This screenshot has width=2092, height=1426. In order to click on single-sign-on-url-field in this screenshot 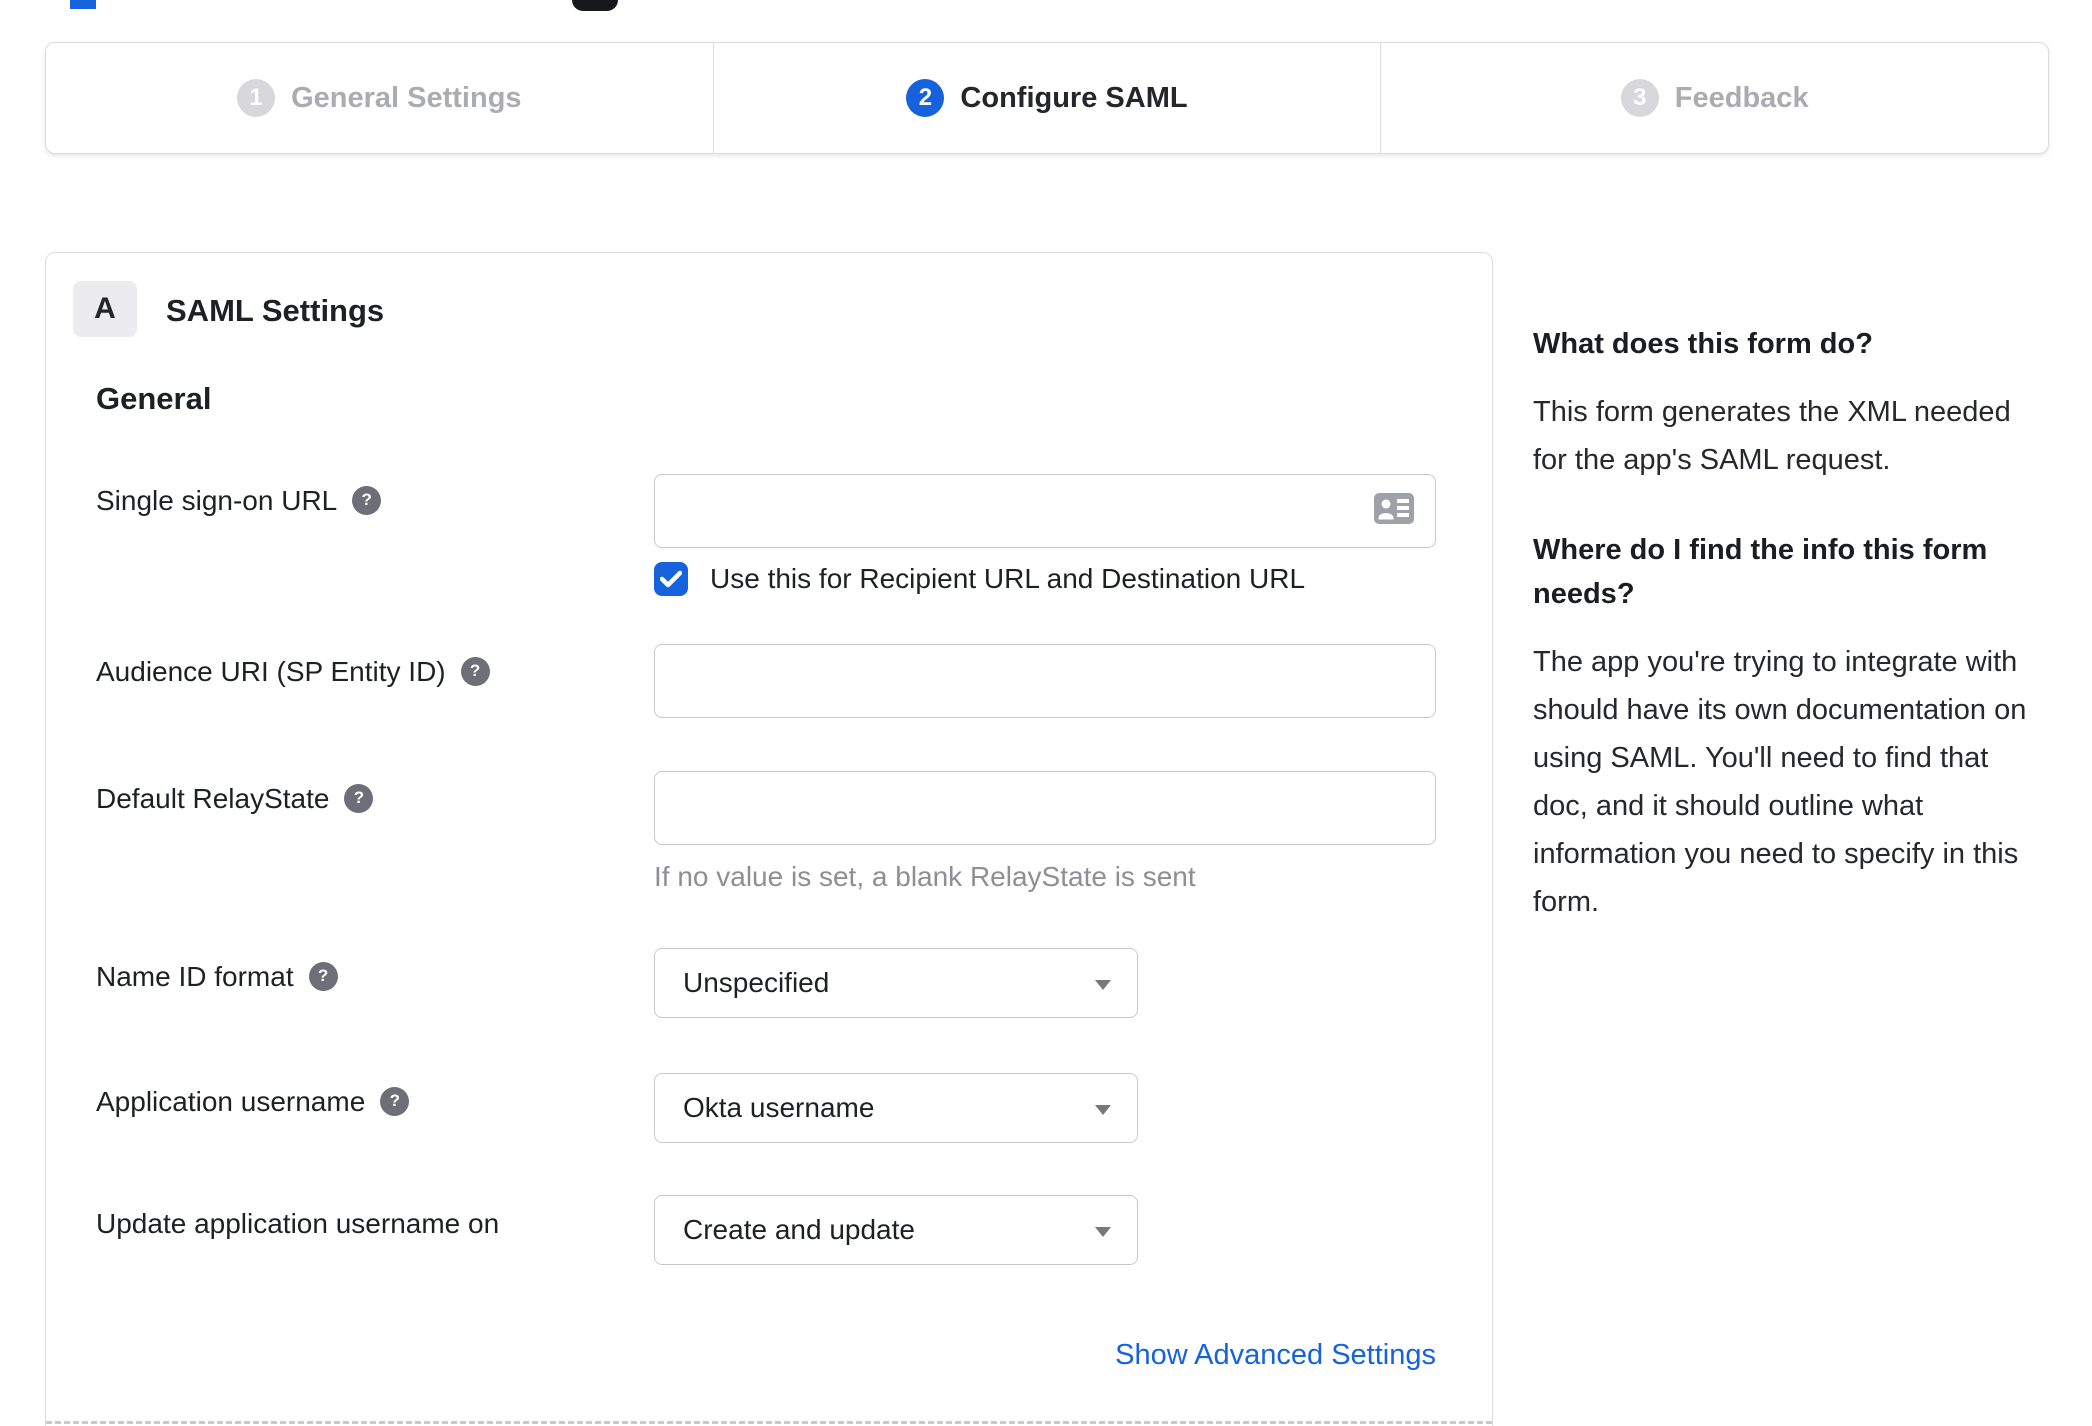, I will do `click(1045, 511)`.